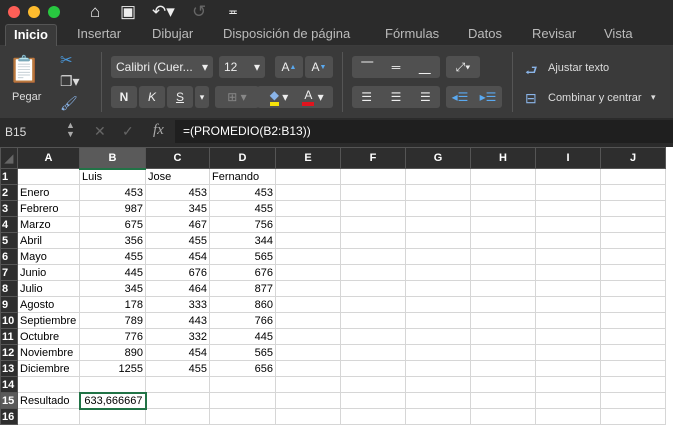  What do you see at coordinates (633, 384) in the screenshot?
I see `cell-J14` at bounding box center [633, 384].